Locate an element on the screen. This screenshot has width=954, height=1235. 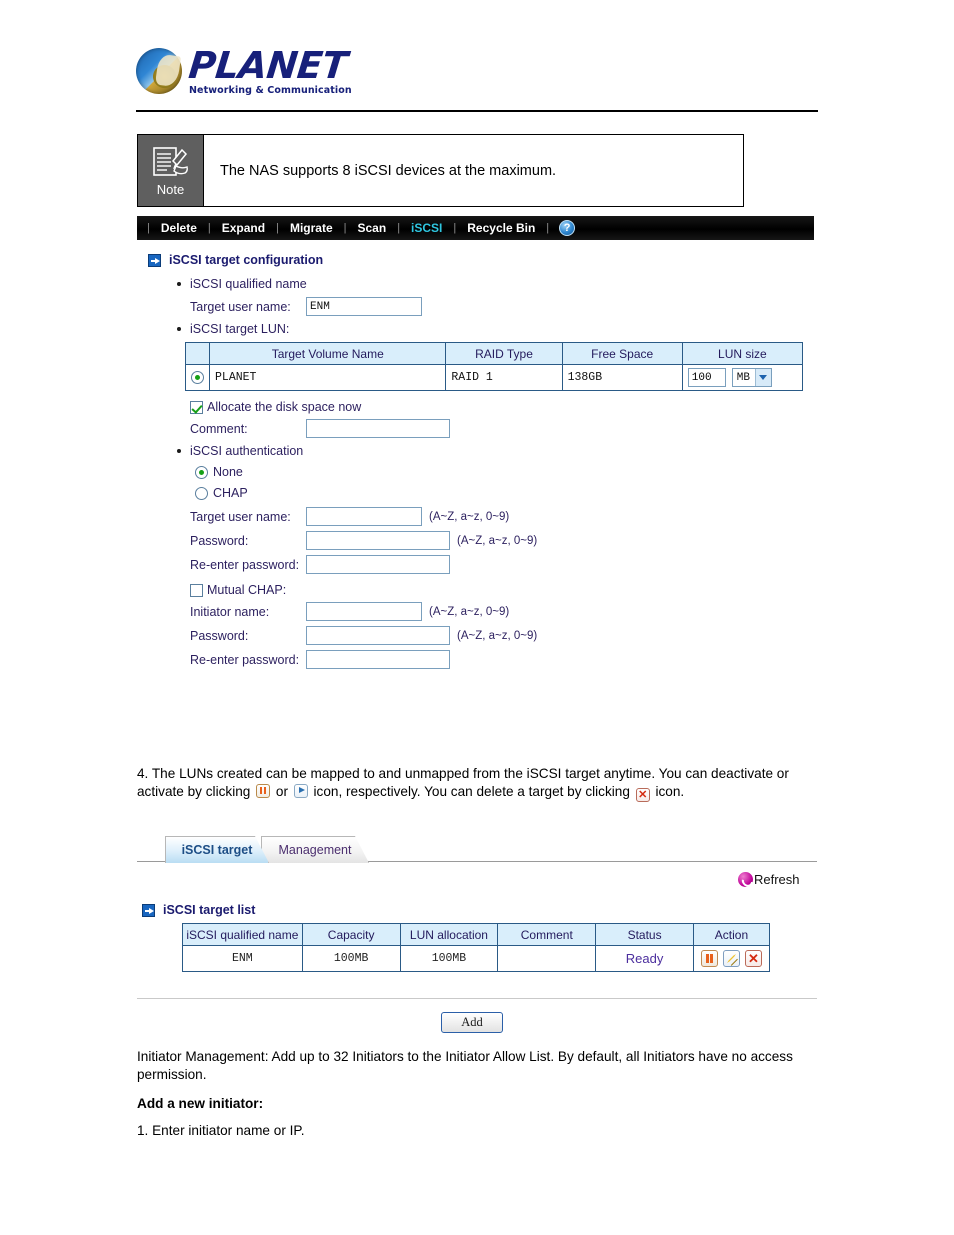
chap-target-user-name-row: Target user name: (A~Z, a~z, 0~9) is located at coordinates (503, 516).